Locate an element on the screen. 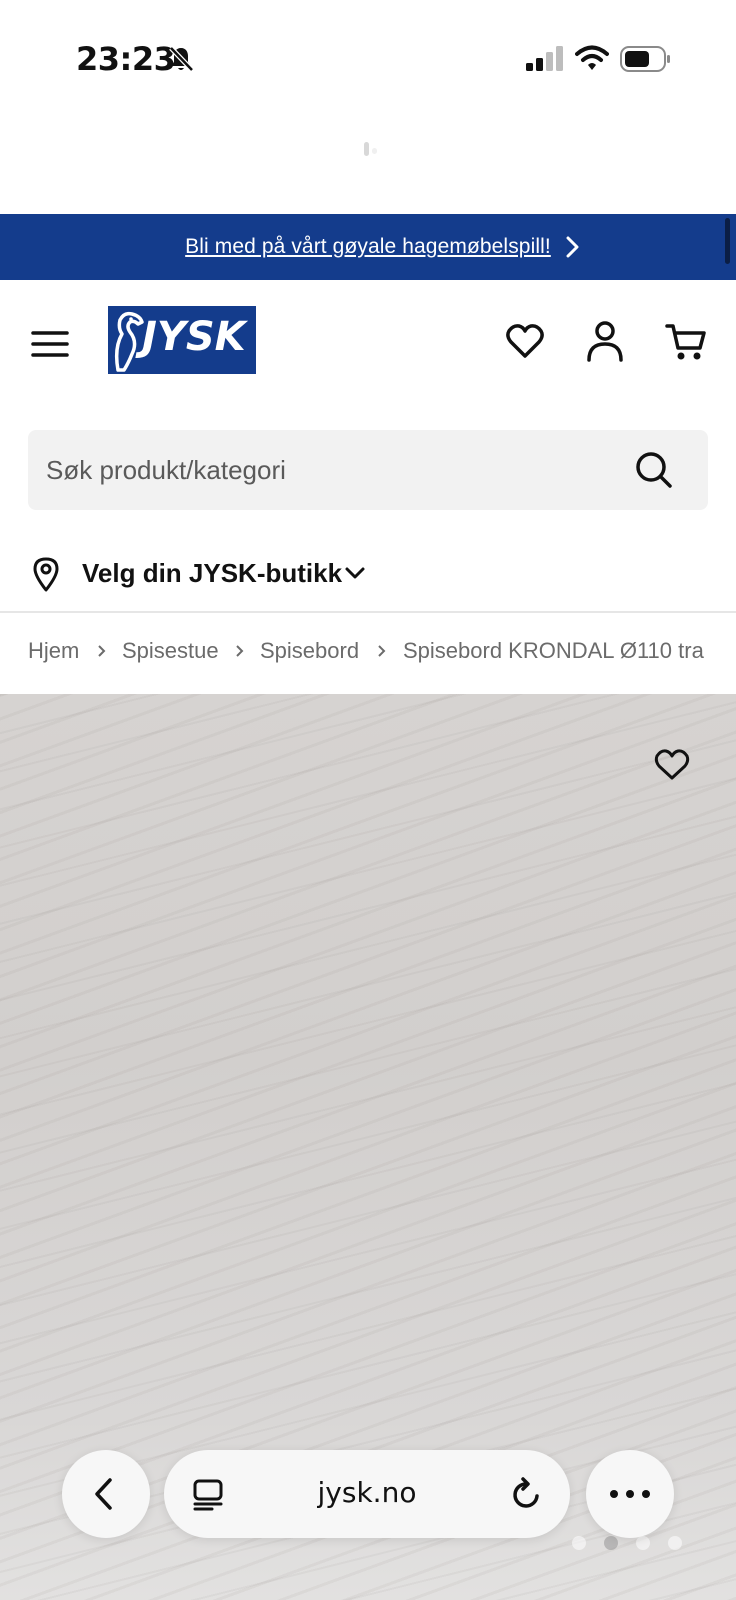 The height and width of the screenshot is (1600, 736). more-horizontal-icon is located at coordinates (630, 1494).